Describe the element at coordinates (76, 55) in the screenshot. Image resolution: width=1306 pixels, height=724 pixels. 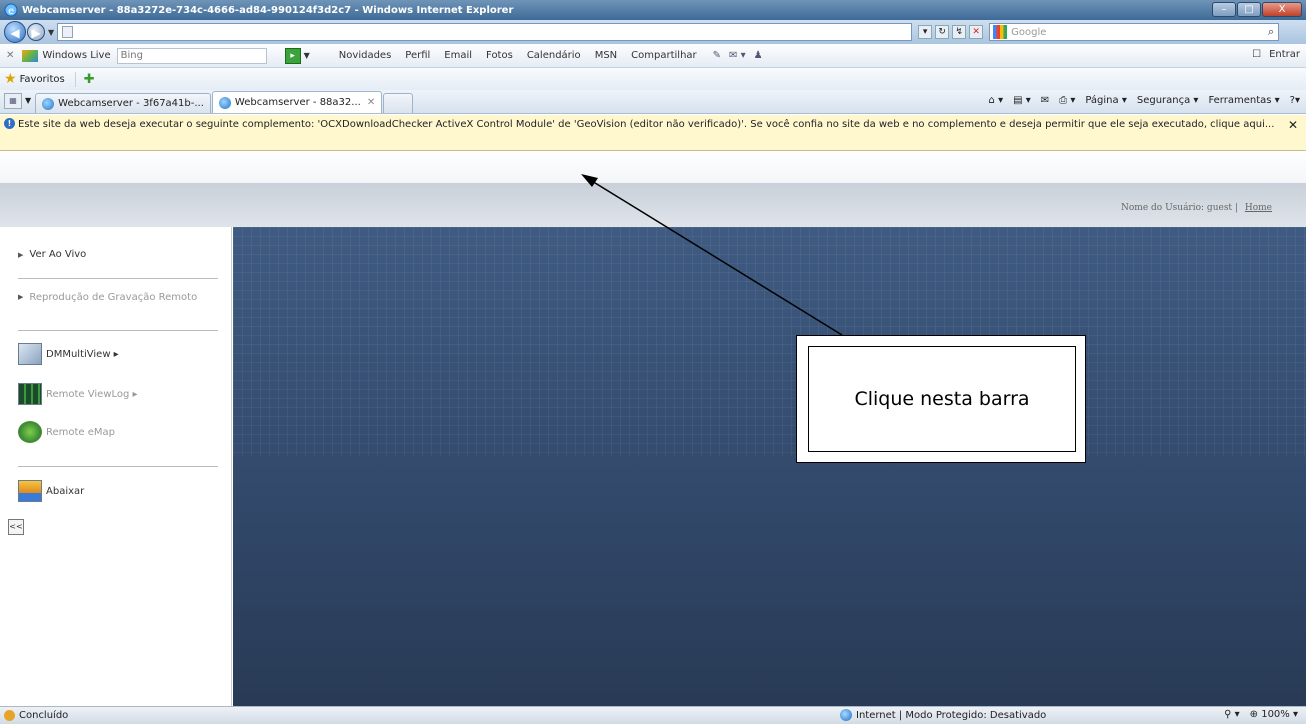
I see `windows-live-label: Windows Live` at that location.